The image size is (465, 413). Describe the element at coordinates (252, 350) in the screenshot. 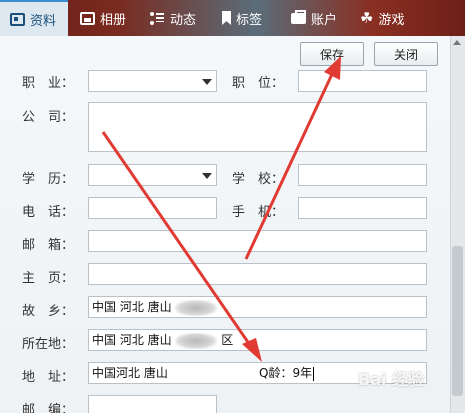

I see `annotation-arrowhead` at that location.